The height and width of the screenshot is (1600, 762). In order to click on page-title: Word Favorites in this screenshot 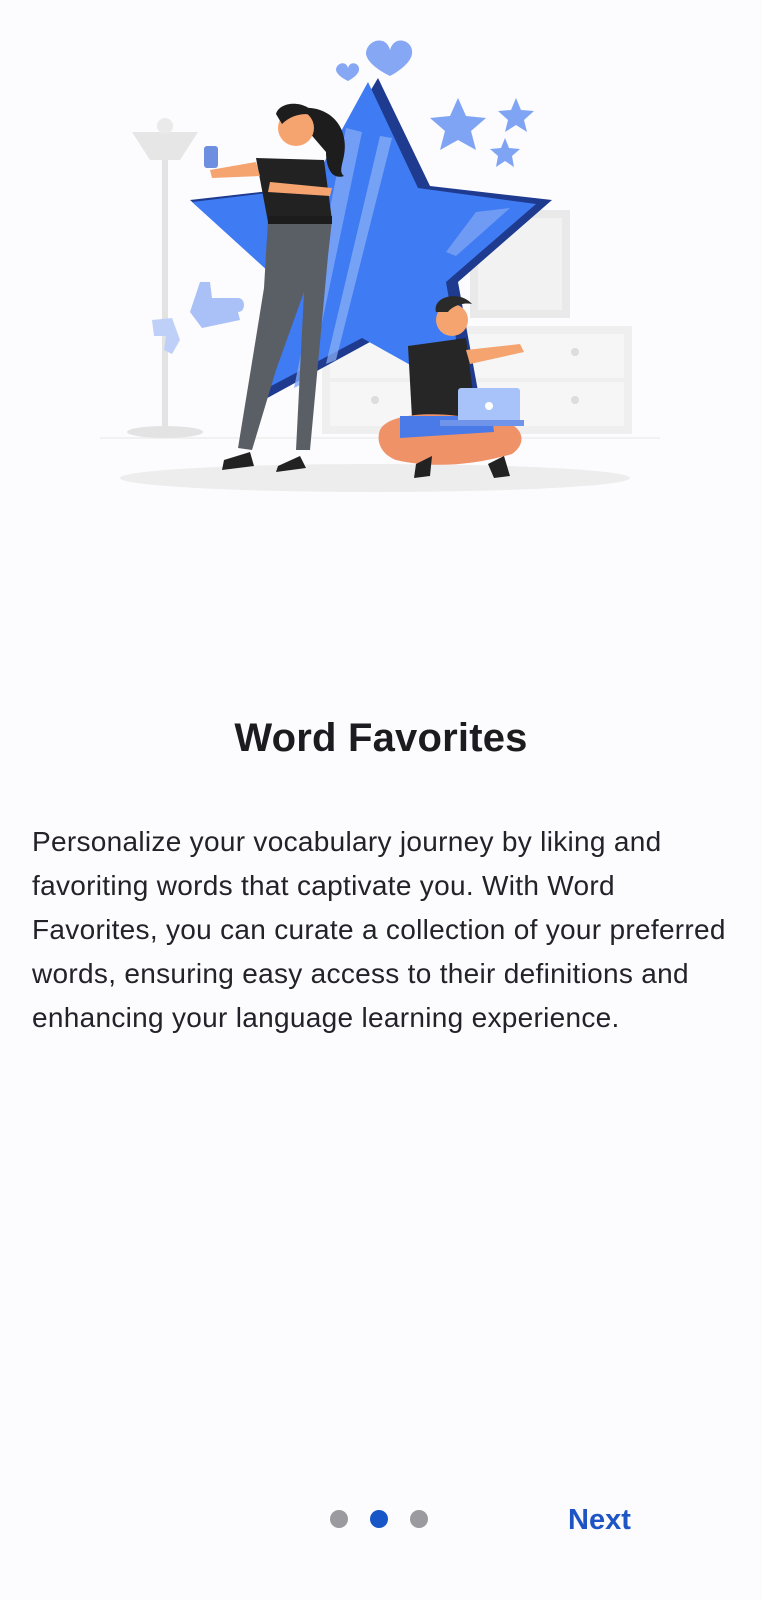, I will do `click(381, 738)`.